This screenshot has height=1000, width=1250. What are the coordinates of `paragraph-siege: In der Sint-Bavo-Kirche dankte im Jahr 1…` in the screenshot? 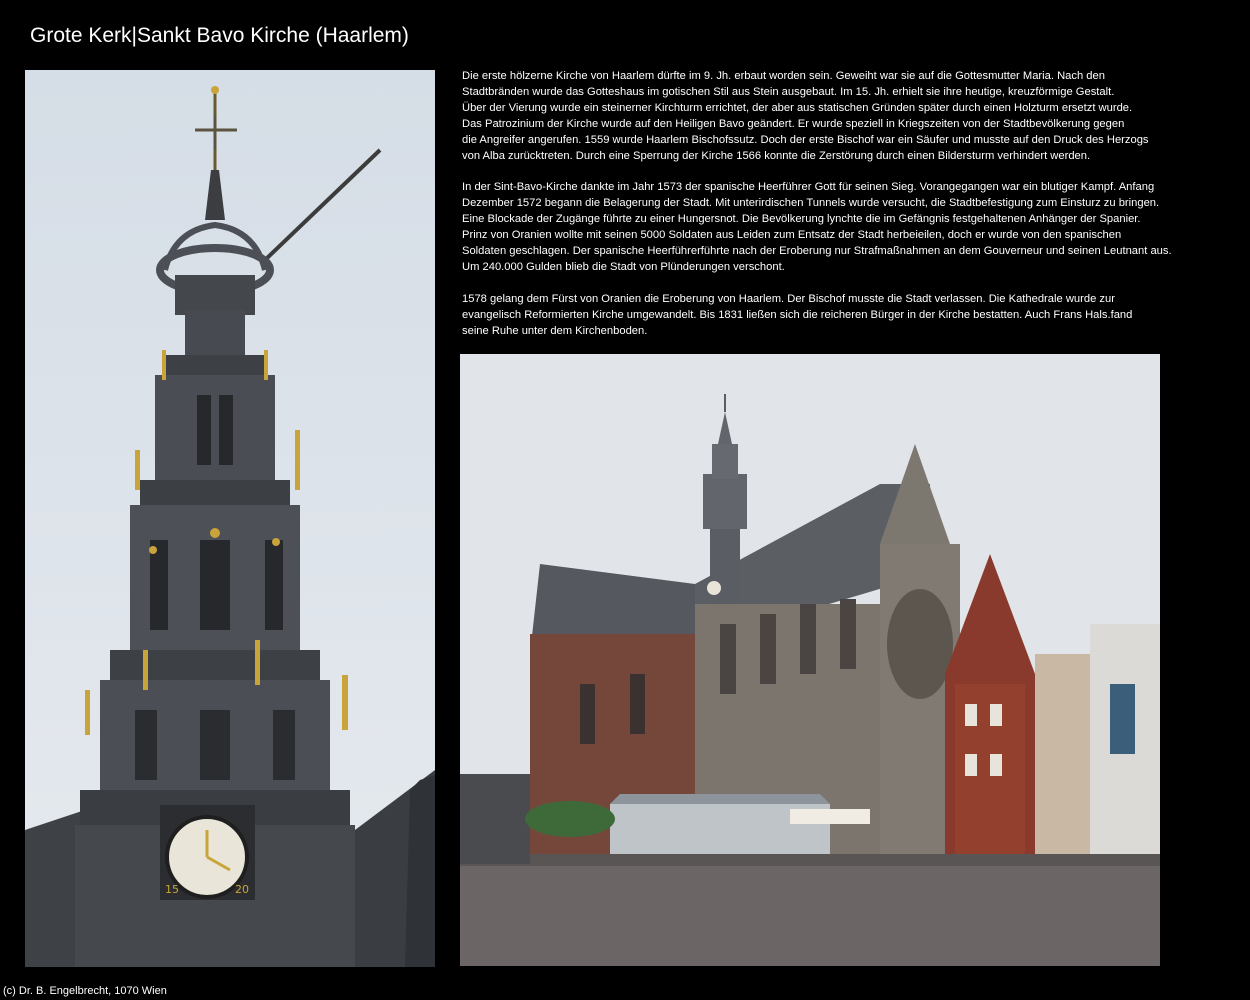 It's located at (817, 227).